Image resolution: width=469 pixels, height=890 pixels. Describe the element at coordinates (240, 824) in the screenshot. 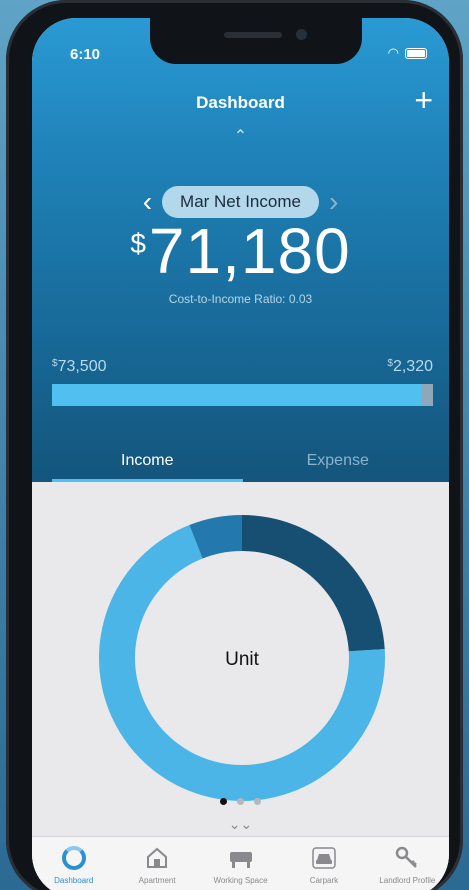

I see `expand-chevron-icon: ⌄⌄` at that location.